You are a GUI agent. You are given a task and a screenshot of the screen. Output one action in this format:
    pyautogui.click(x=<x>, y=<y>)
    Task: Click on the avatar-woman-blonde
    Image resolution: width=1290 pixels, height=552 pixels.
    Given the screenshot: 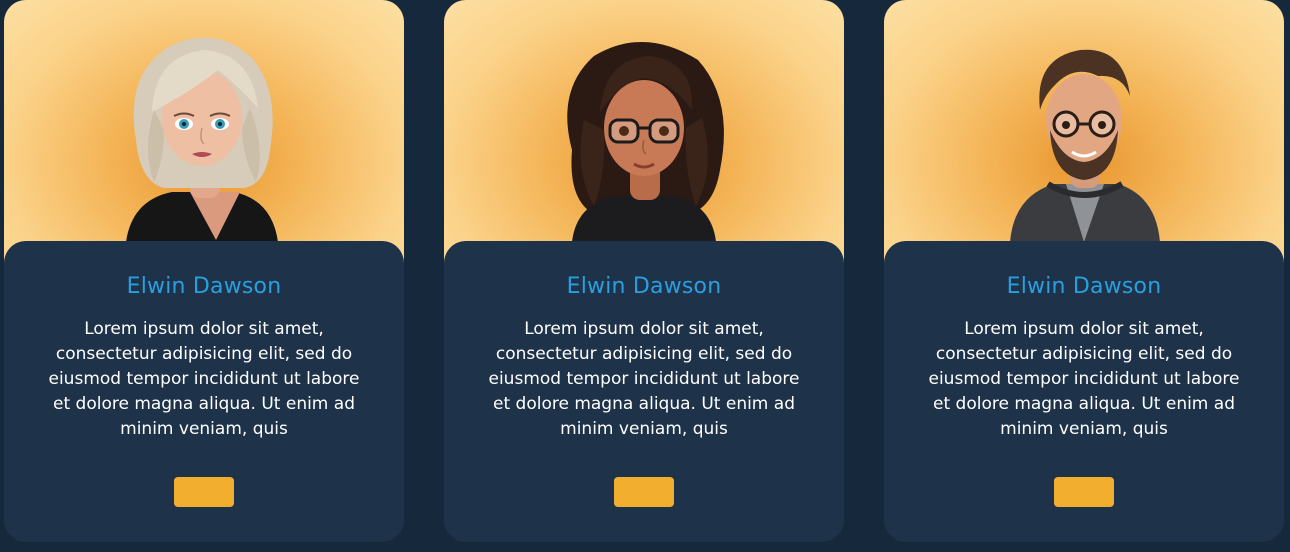 What is the action you would take?
    pyautogui.click(x=202, y=139)
    